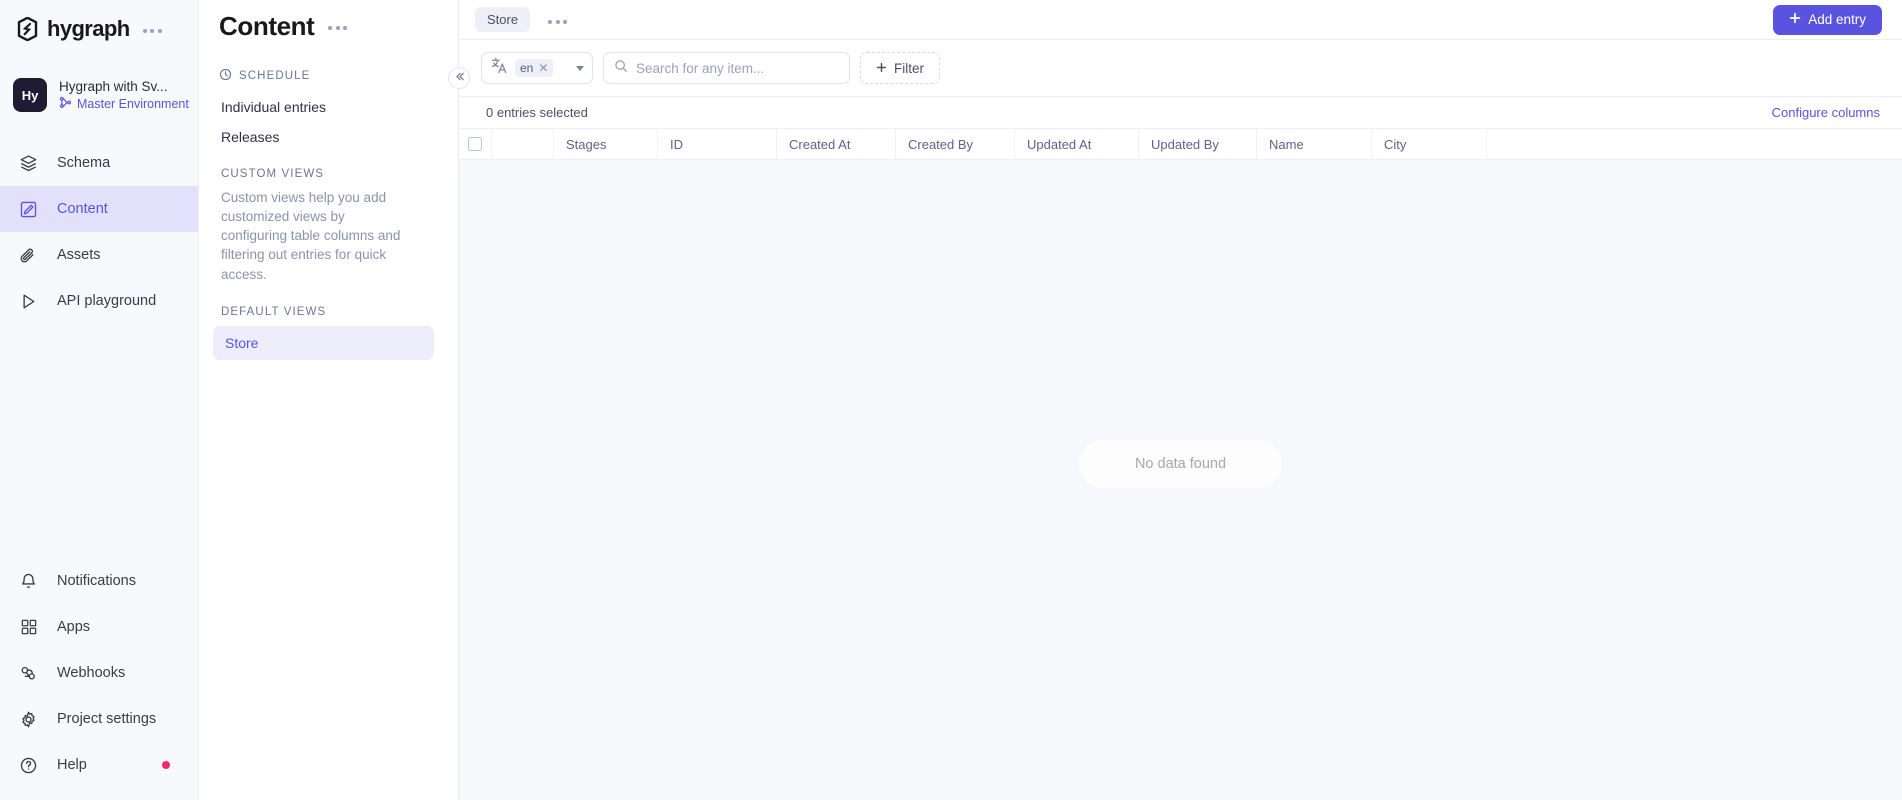 The image size is (1902, 800). Describe the element at coordinates (1180, 464) in the screenshot. I see `empty-state-message: No data found` at that location.